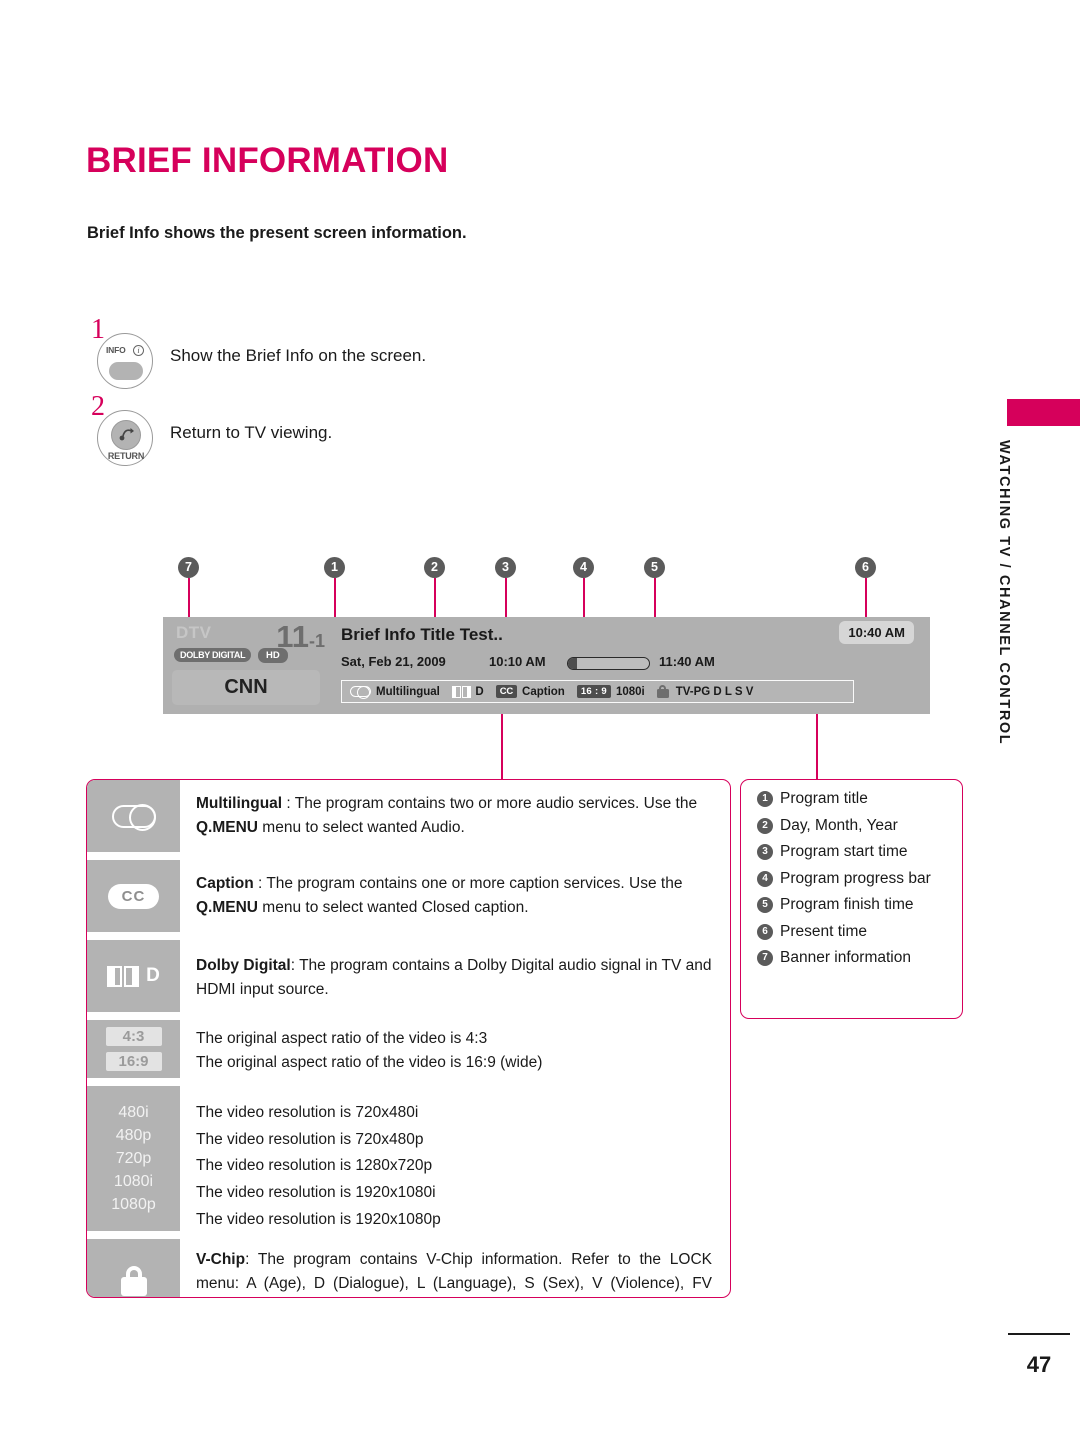 This screenshot has height=1439, width=1080. I want to click on aspect-4-3-icon: 4:3, so click(133, 1036).